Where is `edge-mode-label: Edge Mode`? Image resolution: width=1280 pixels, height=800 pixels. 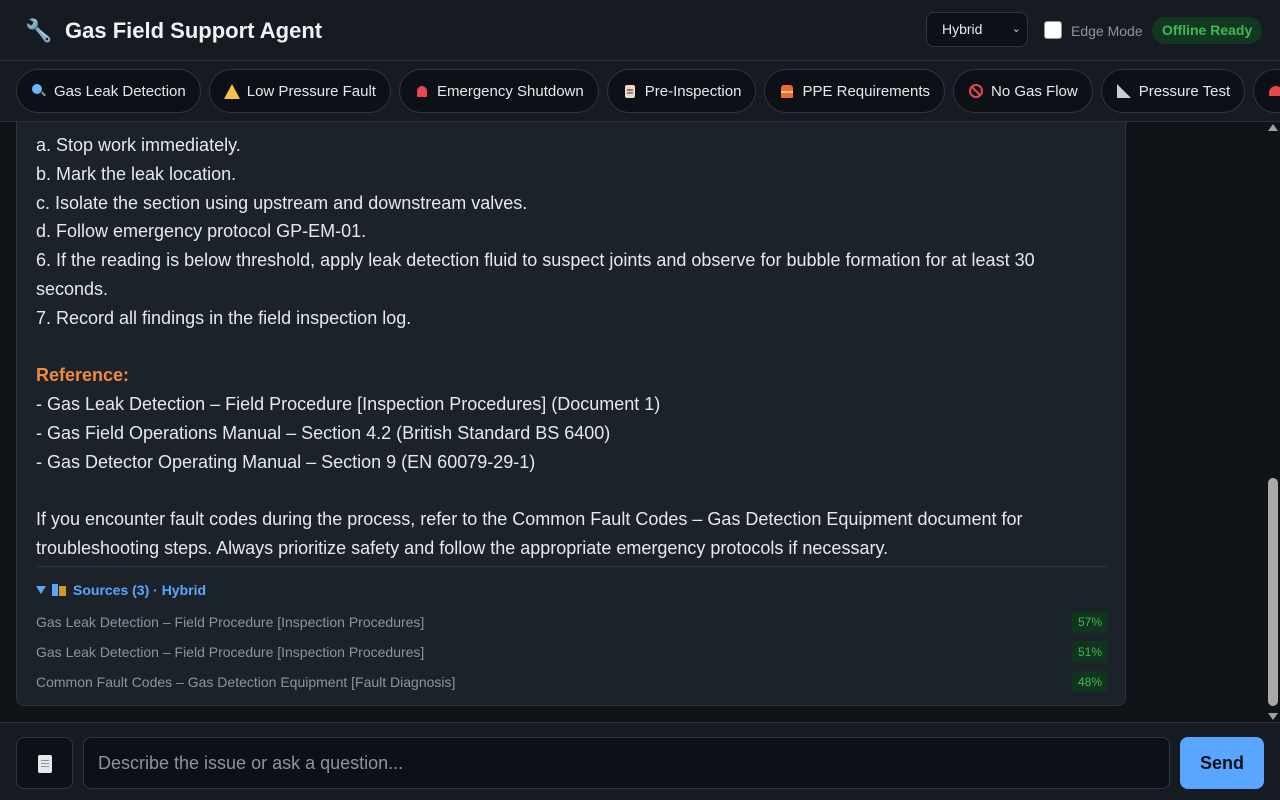 edge-mode-label: Edge Mode is located at coordinates (1107, 31).